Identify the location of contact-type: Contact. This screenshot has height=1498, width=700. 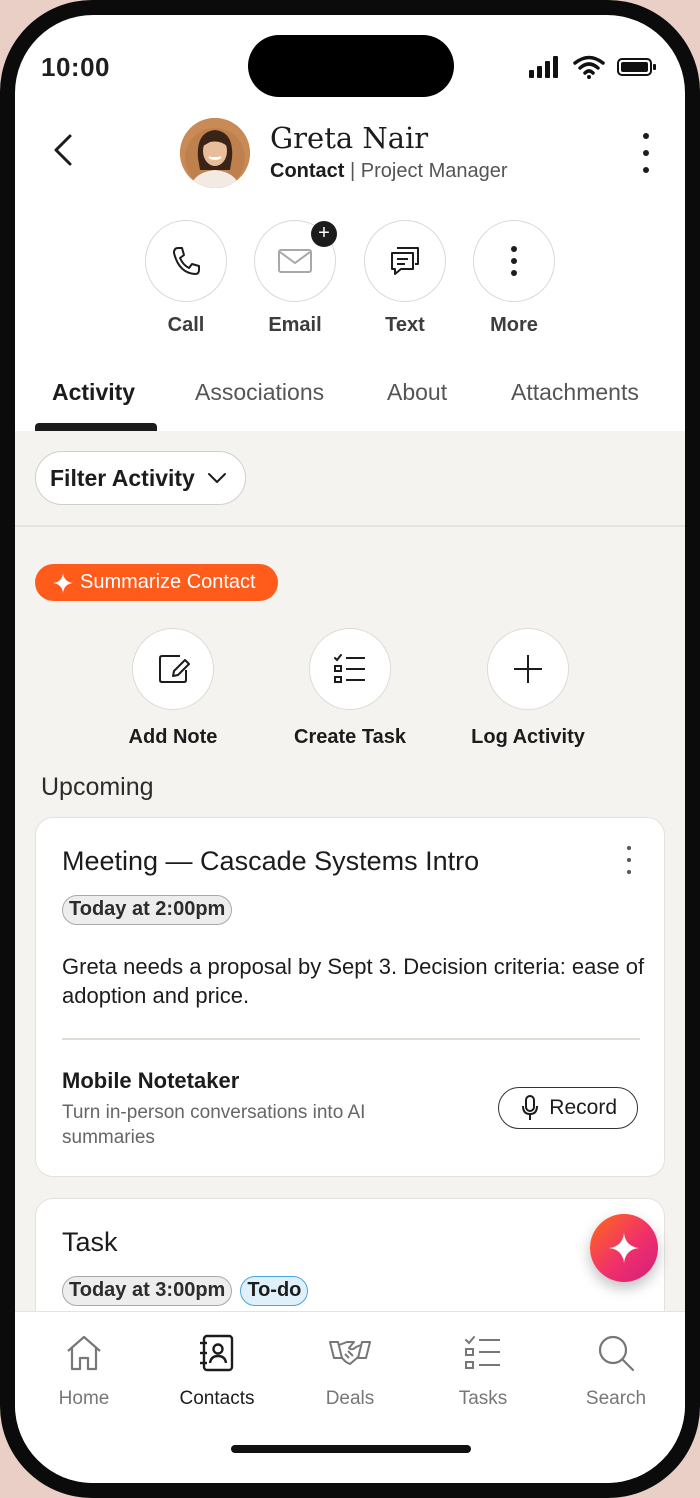
(307, 171).